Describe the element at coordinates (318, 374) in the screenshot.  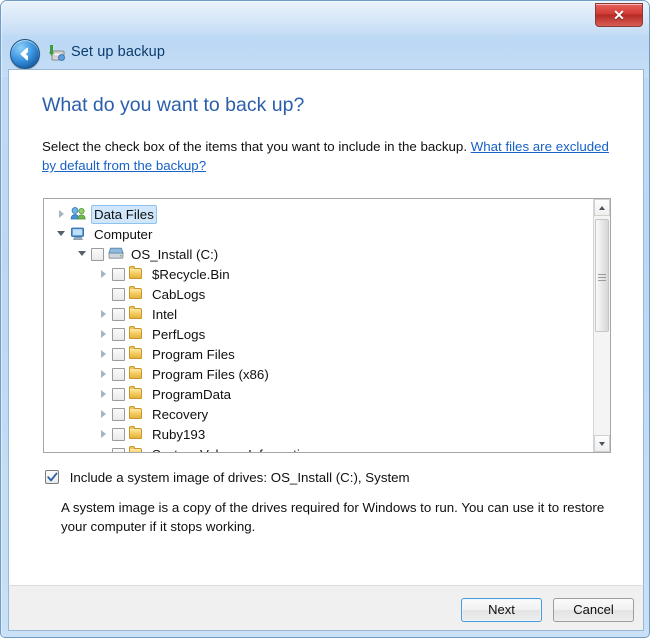
I see `tree-item: Program Files (x86)` at that location.